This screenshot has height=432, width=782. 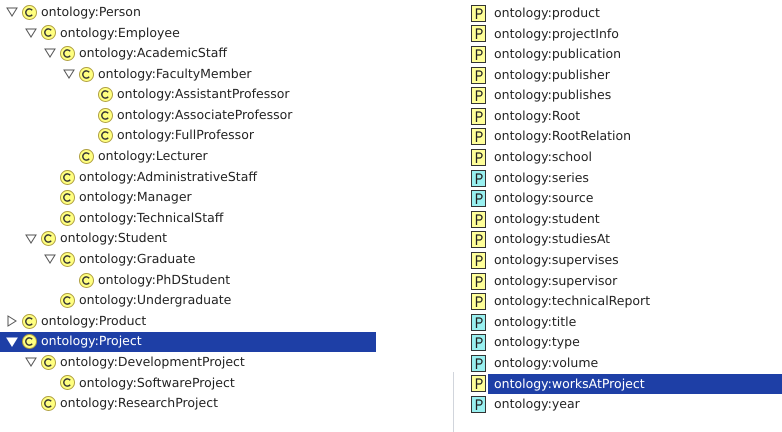 What do you see at coordinates (635, 157) in the screenshot?
I see `property-item: ontology:school` at bounding box center [635, 157].